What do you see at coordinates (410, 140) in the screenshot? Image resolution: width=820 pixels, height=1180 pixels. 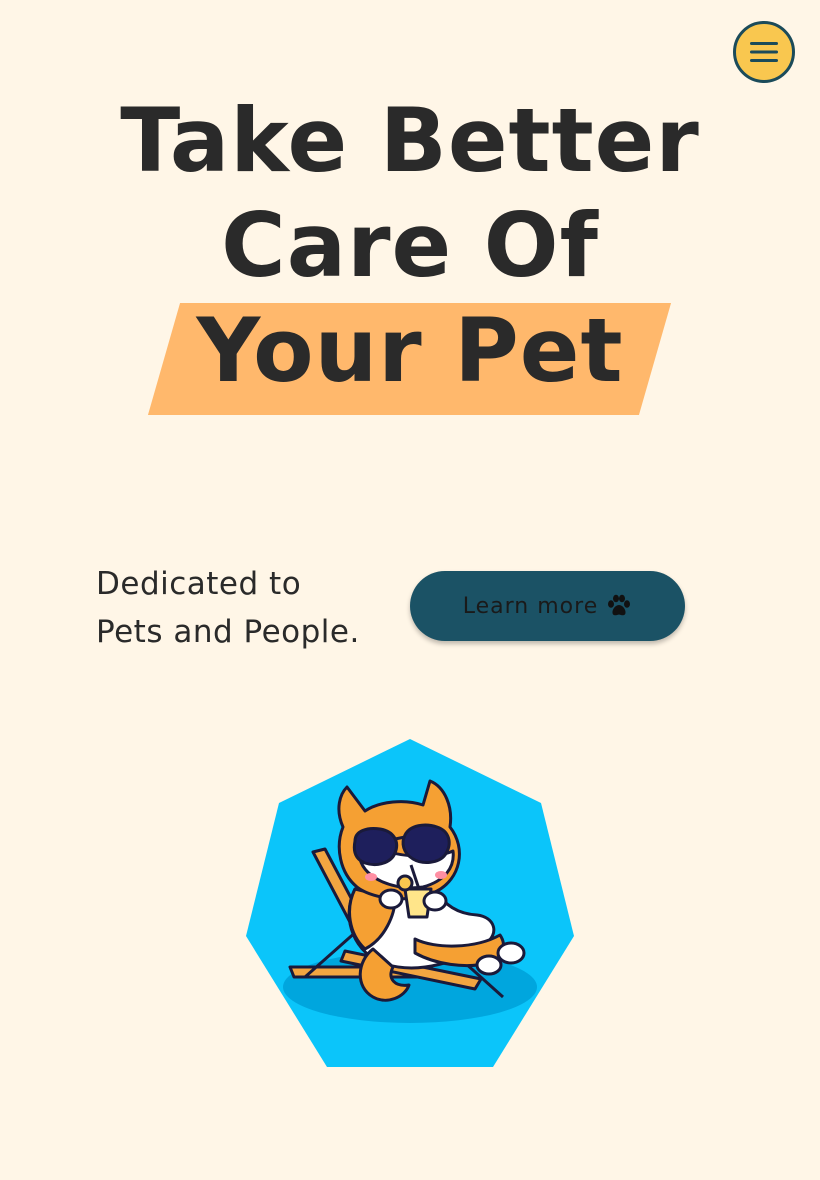 I see `hero-title-line-1: Take Better` at bounding box center [410, 140].